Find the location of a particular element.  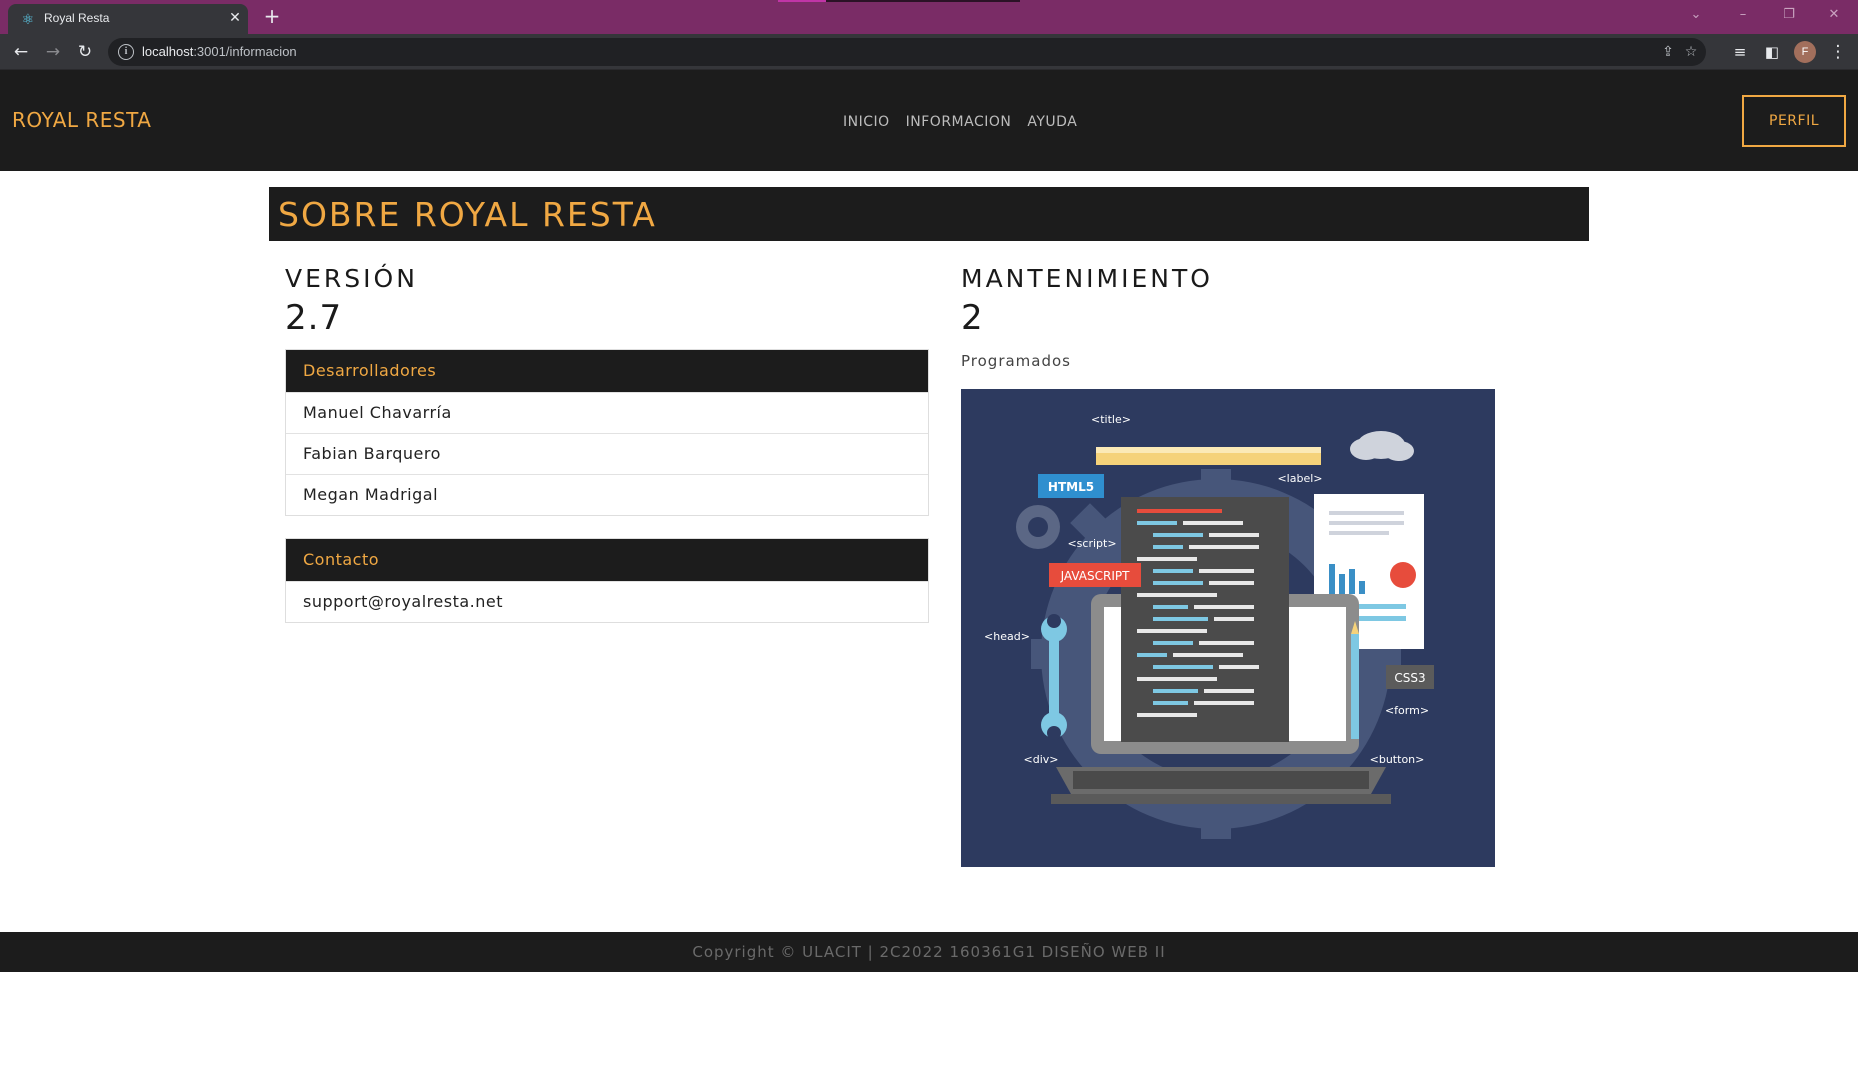

illustration-tag: <div> is located at coordinates (1041, 759).